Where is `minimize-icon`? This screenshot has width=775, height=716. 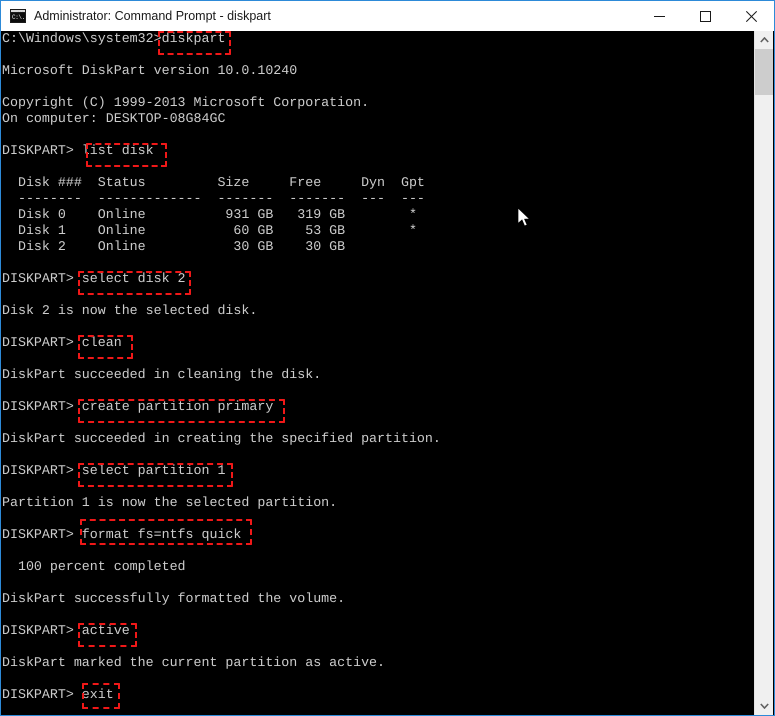
minimize-icon is located at coordinates (659, 16).